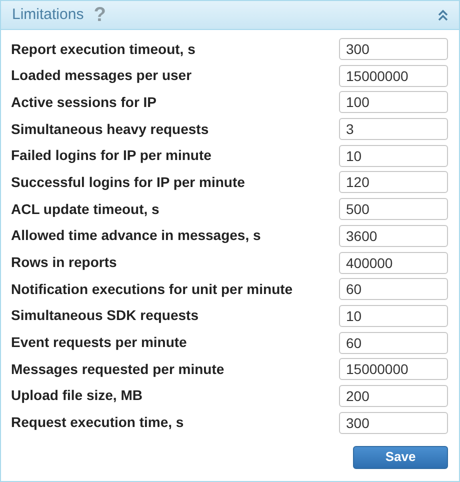  I want to click on field-label: Failed logins for IP per minute, so click(111, 156).